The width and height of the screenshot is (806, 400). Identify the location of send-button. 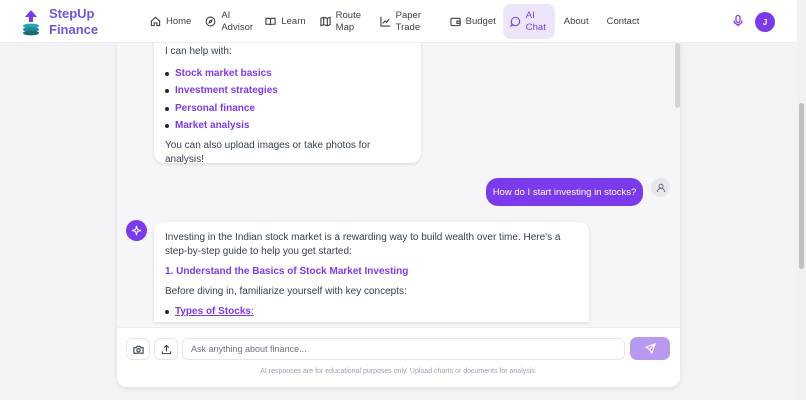
(650, 348).